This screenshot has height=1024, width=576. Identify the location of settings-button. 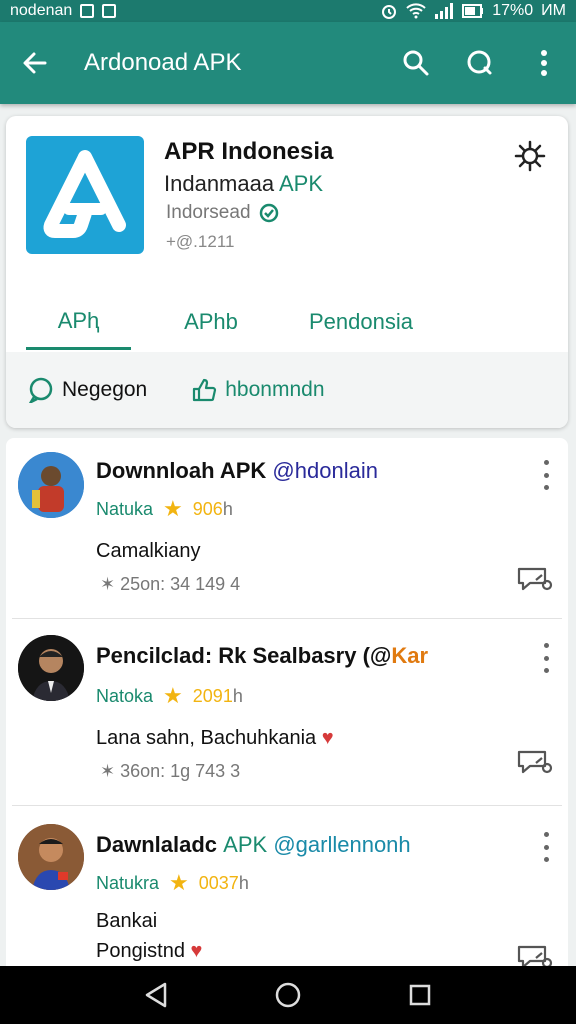
(530, 156).